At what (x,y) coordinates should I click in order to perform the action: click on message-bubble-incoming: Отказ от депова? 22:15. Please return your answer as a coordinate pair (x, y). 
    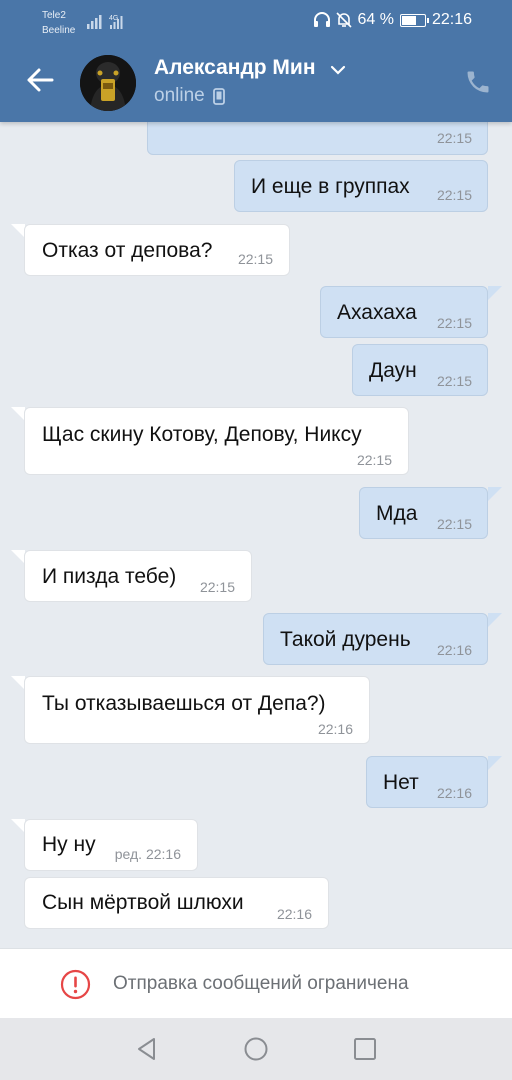
    Looking at the image, I should click on (157, 250).